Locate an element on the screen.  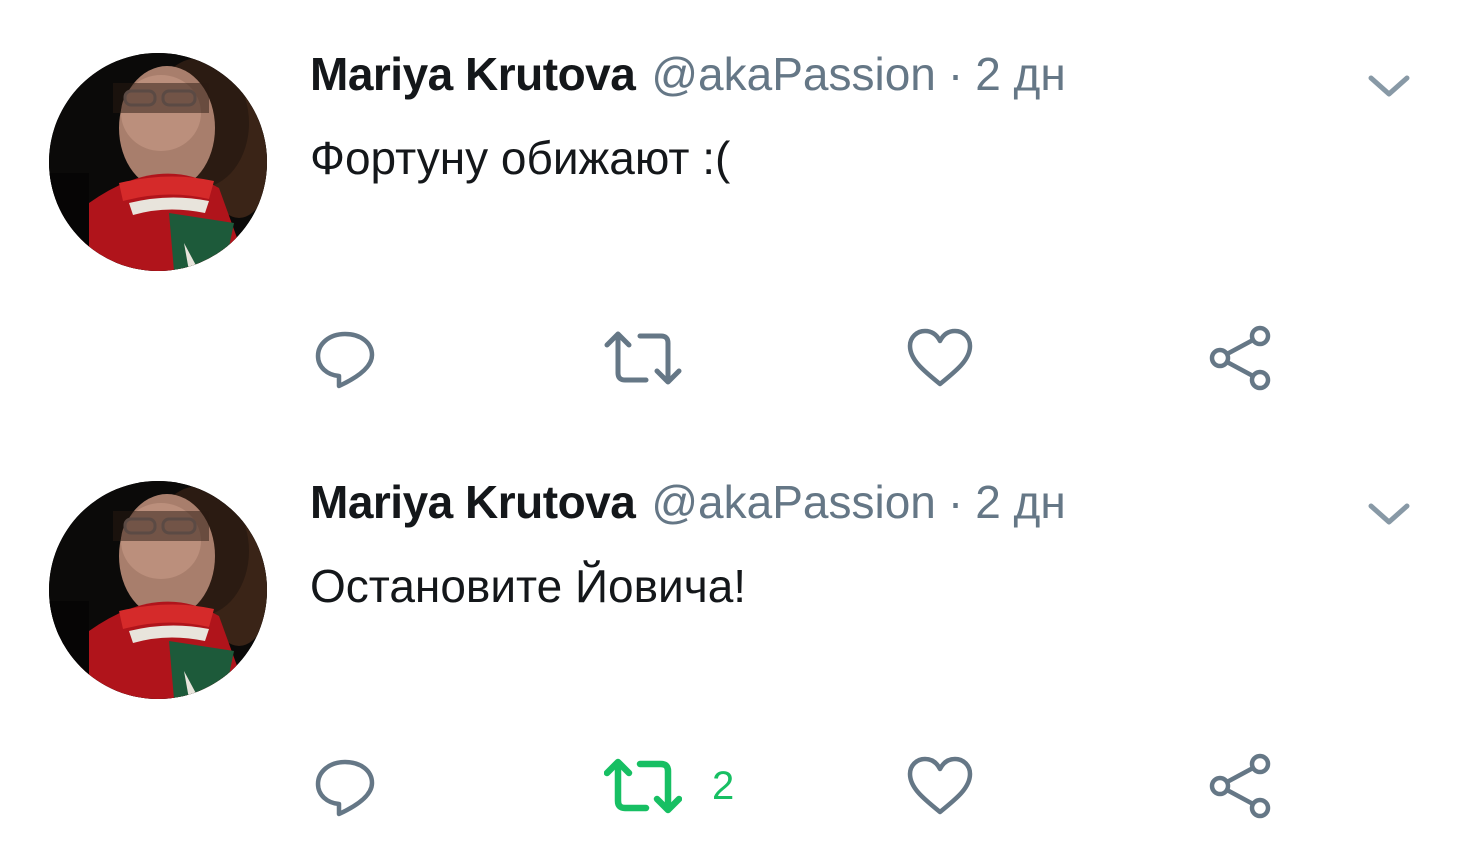
retweet-button is located at coordinates (658, 358).